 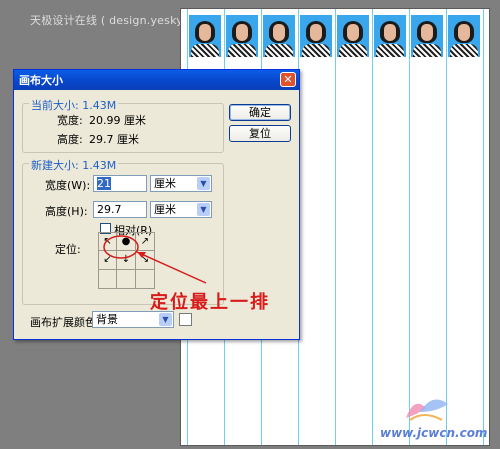 I want to click on height-unit-select: 厘米 ▼, so click(x=181, y=209).